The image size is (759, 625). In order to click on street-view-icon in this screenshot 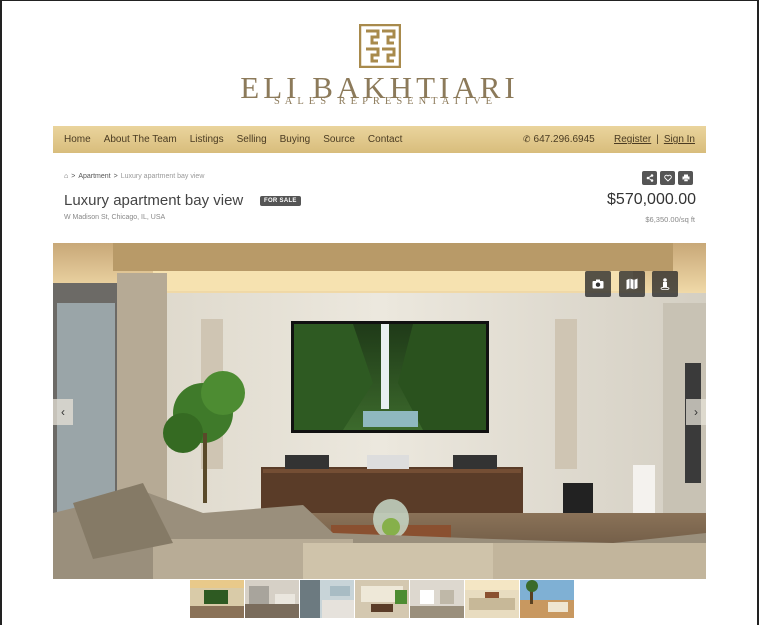, I will do `click(665, 284)`.